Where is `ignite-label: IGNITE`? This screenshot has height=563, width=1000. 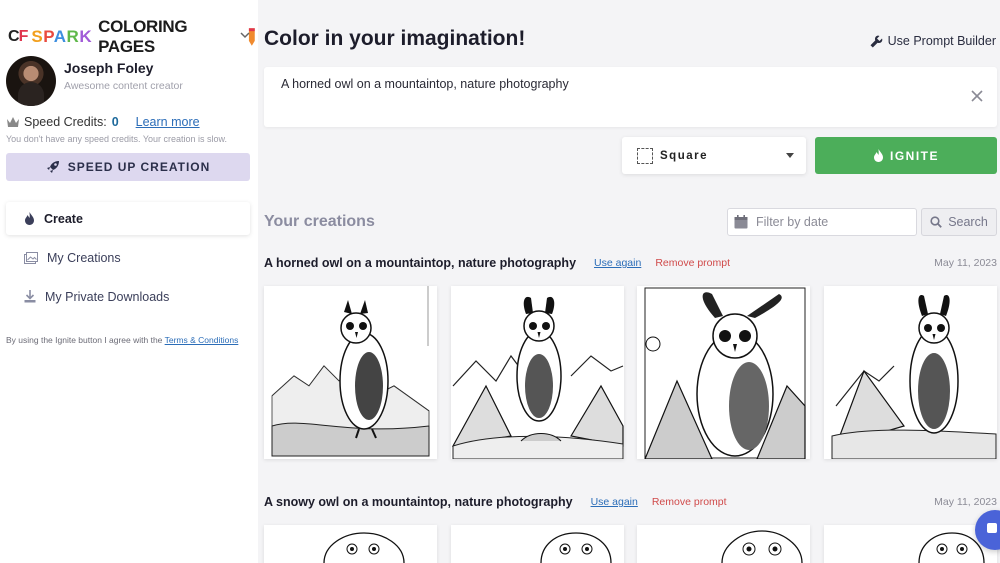
ignite-label: IGNITE is located at coordinates (914, 155).